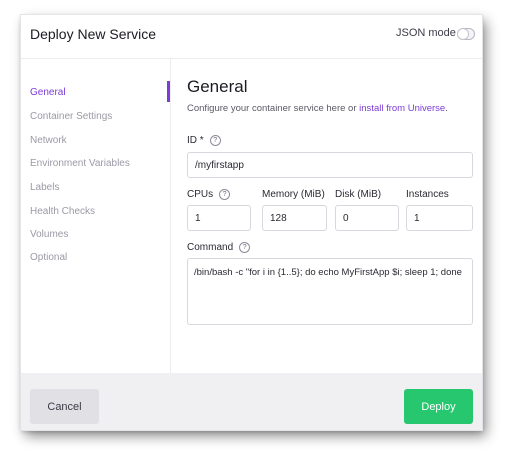 The image size is (523, 471). I want to click on description-text: Configure your container service here or, so click(273, 108).